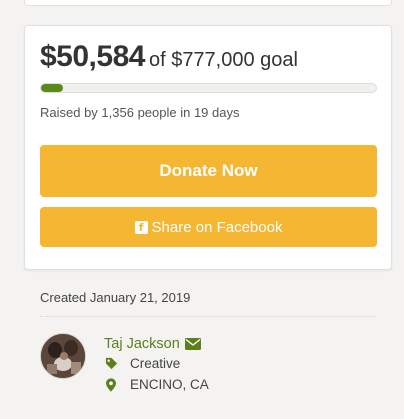  I want to click on raised-amount: $50,584, so click(92, 56).